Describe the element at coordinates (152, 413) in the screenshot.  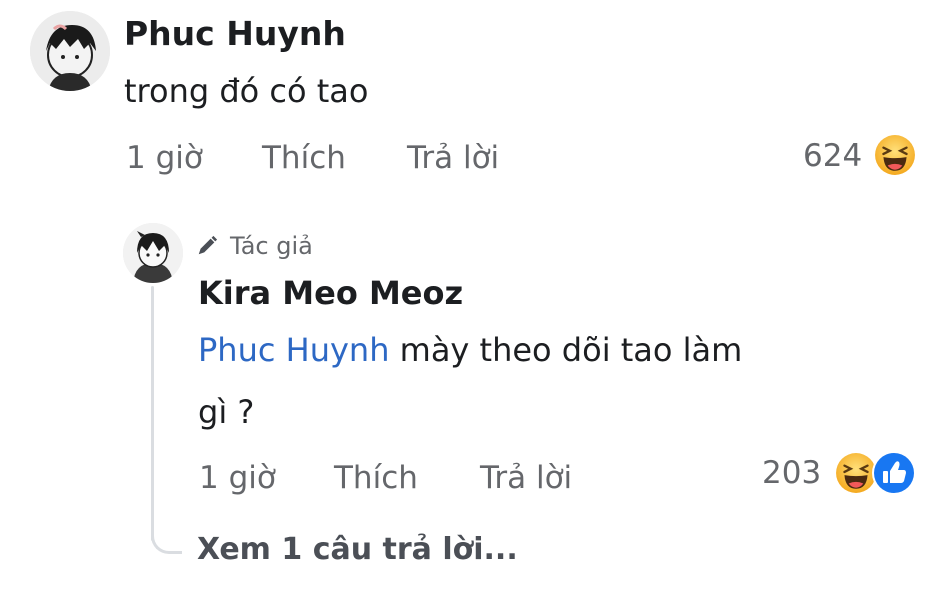
I see `thread-connector-line` at that location.